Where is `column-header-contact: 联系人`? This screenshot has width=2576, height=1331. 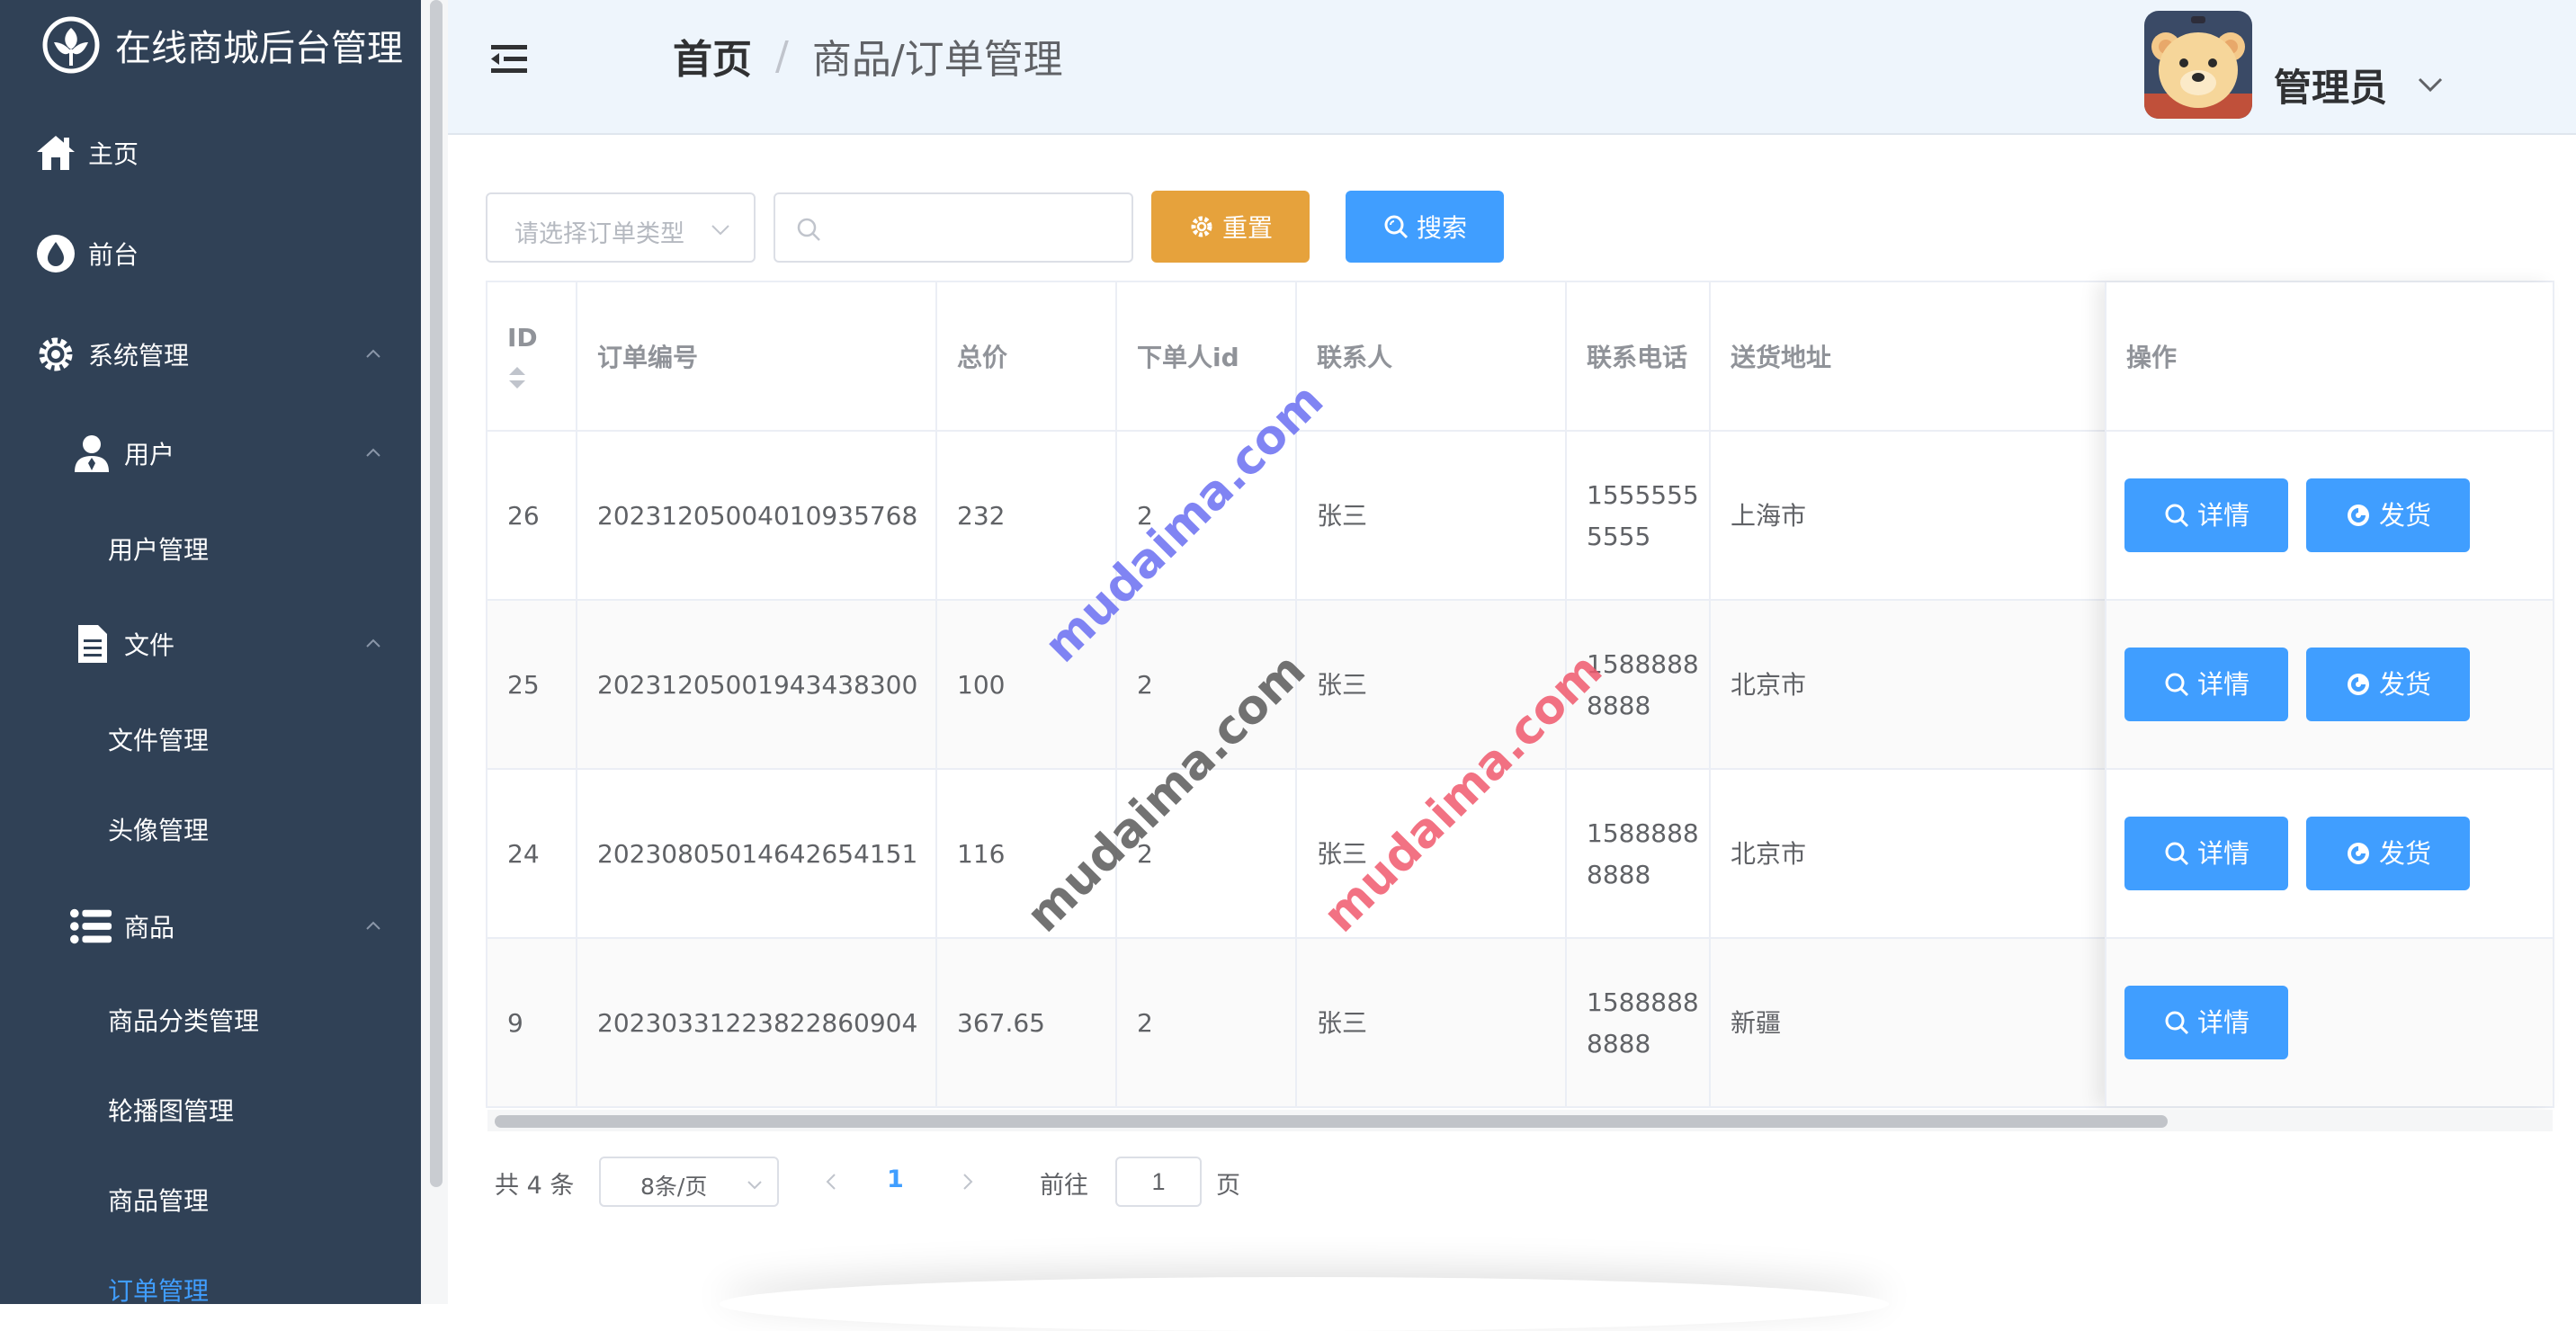
column-header-contact: 联系人 is located at coordinates (1432, 357).